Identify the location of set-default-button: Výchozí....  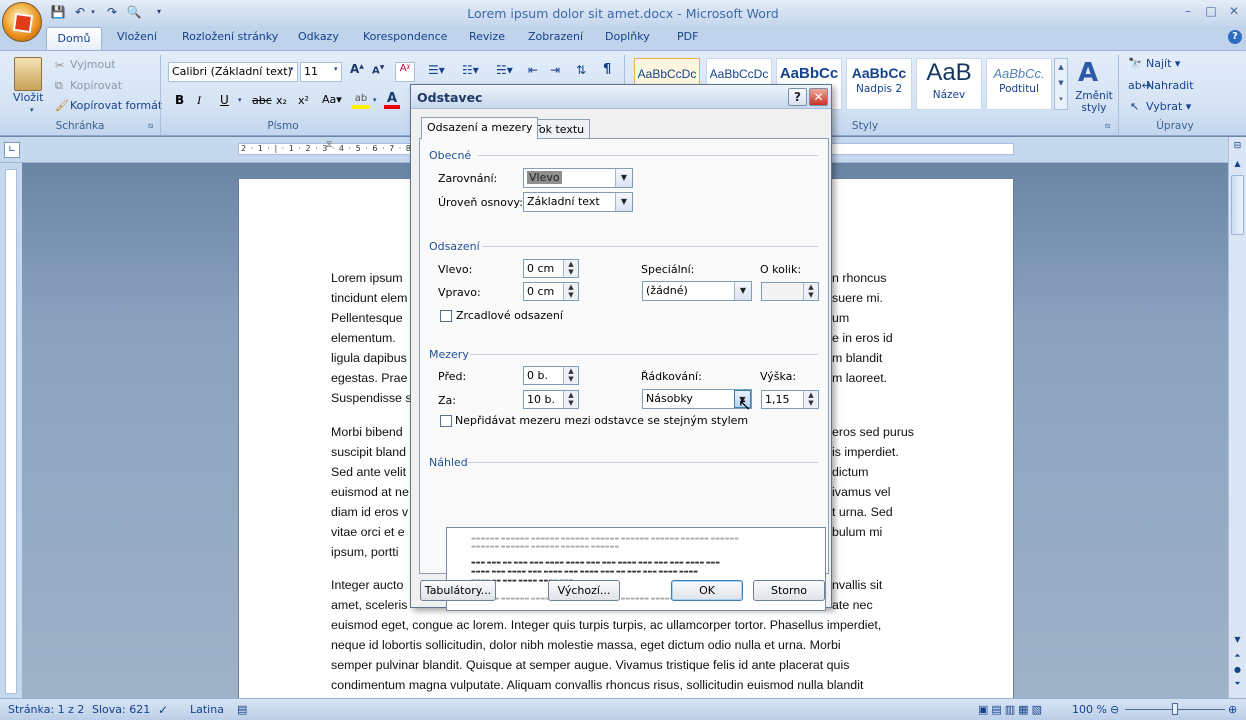
(584, 590).